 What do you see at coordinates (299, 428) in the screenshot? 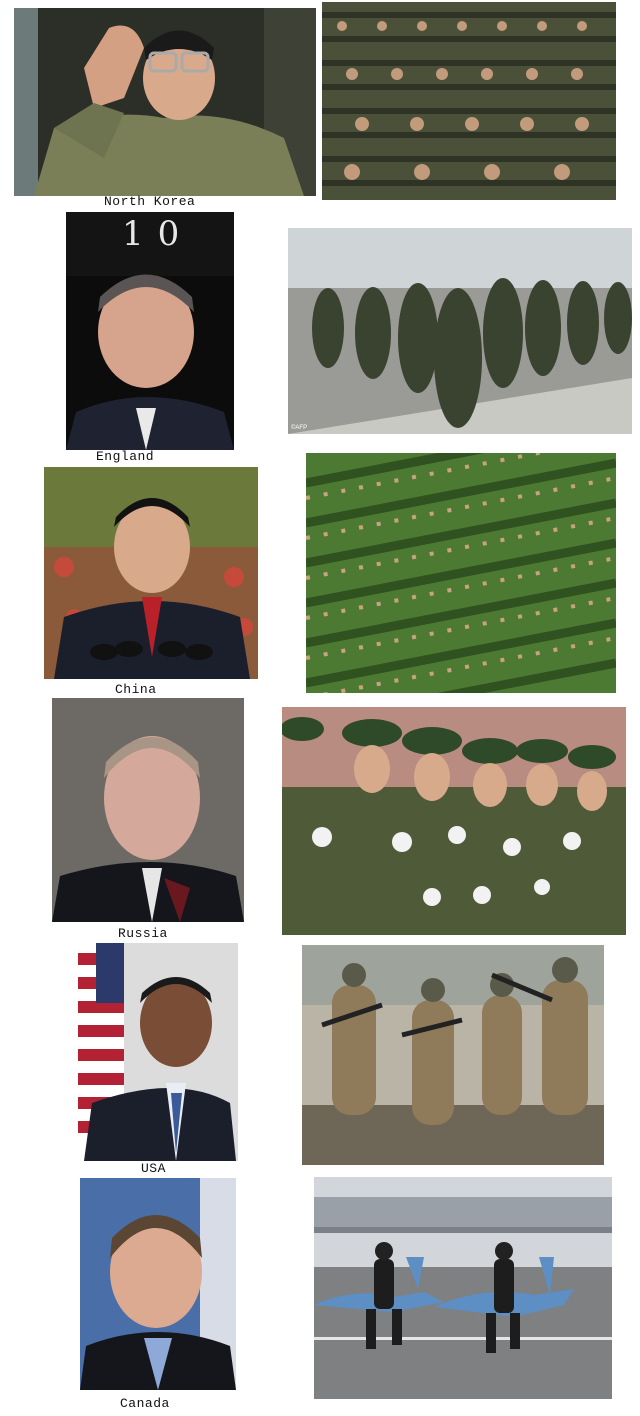
I see `photo-credit: ©AFP` at bounding box center [299, 428].